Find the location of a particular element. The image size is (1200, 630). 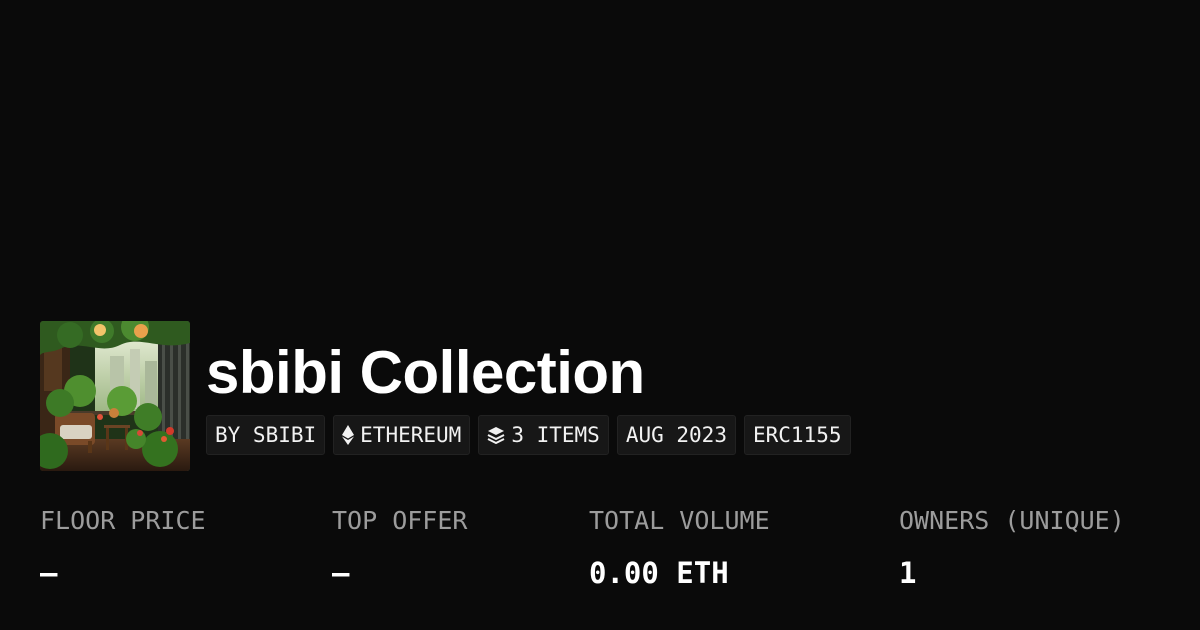

owners-stat: OWNERS (UNIQUE) 1 is located at coordinates (1012, 548).